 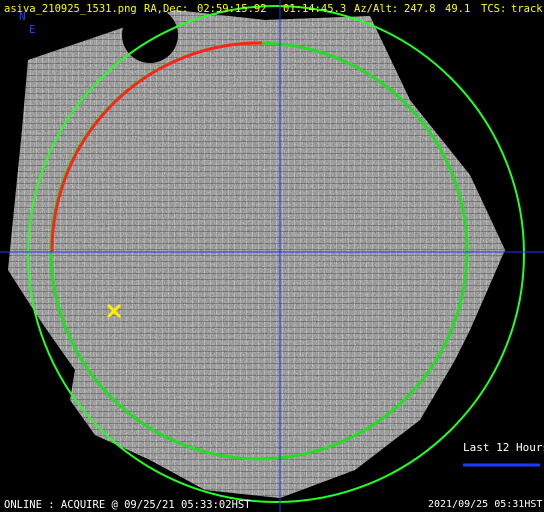 I want to click on occlusion-notch, so click(x=150, y=35).